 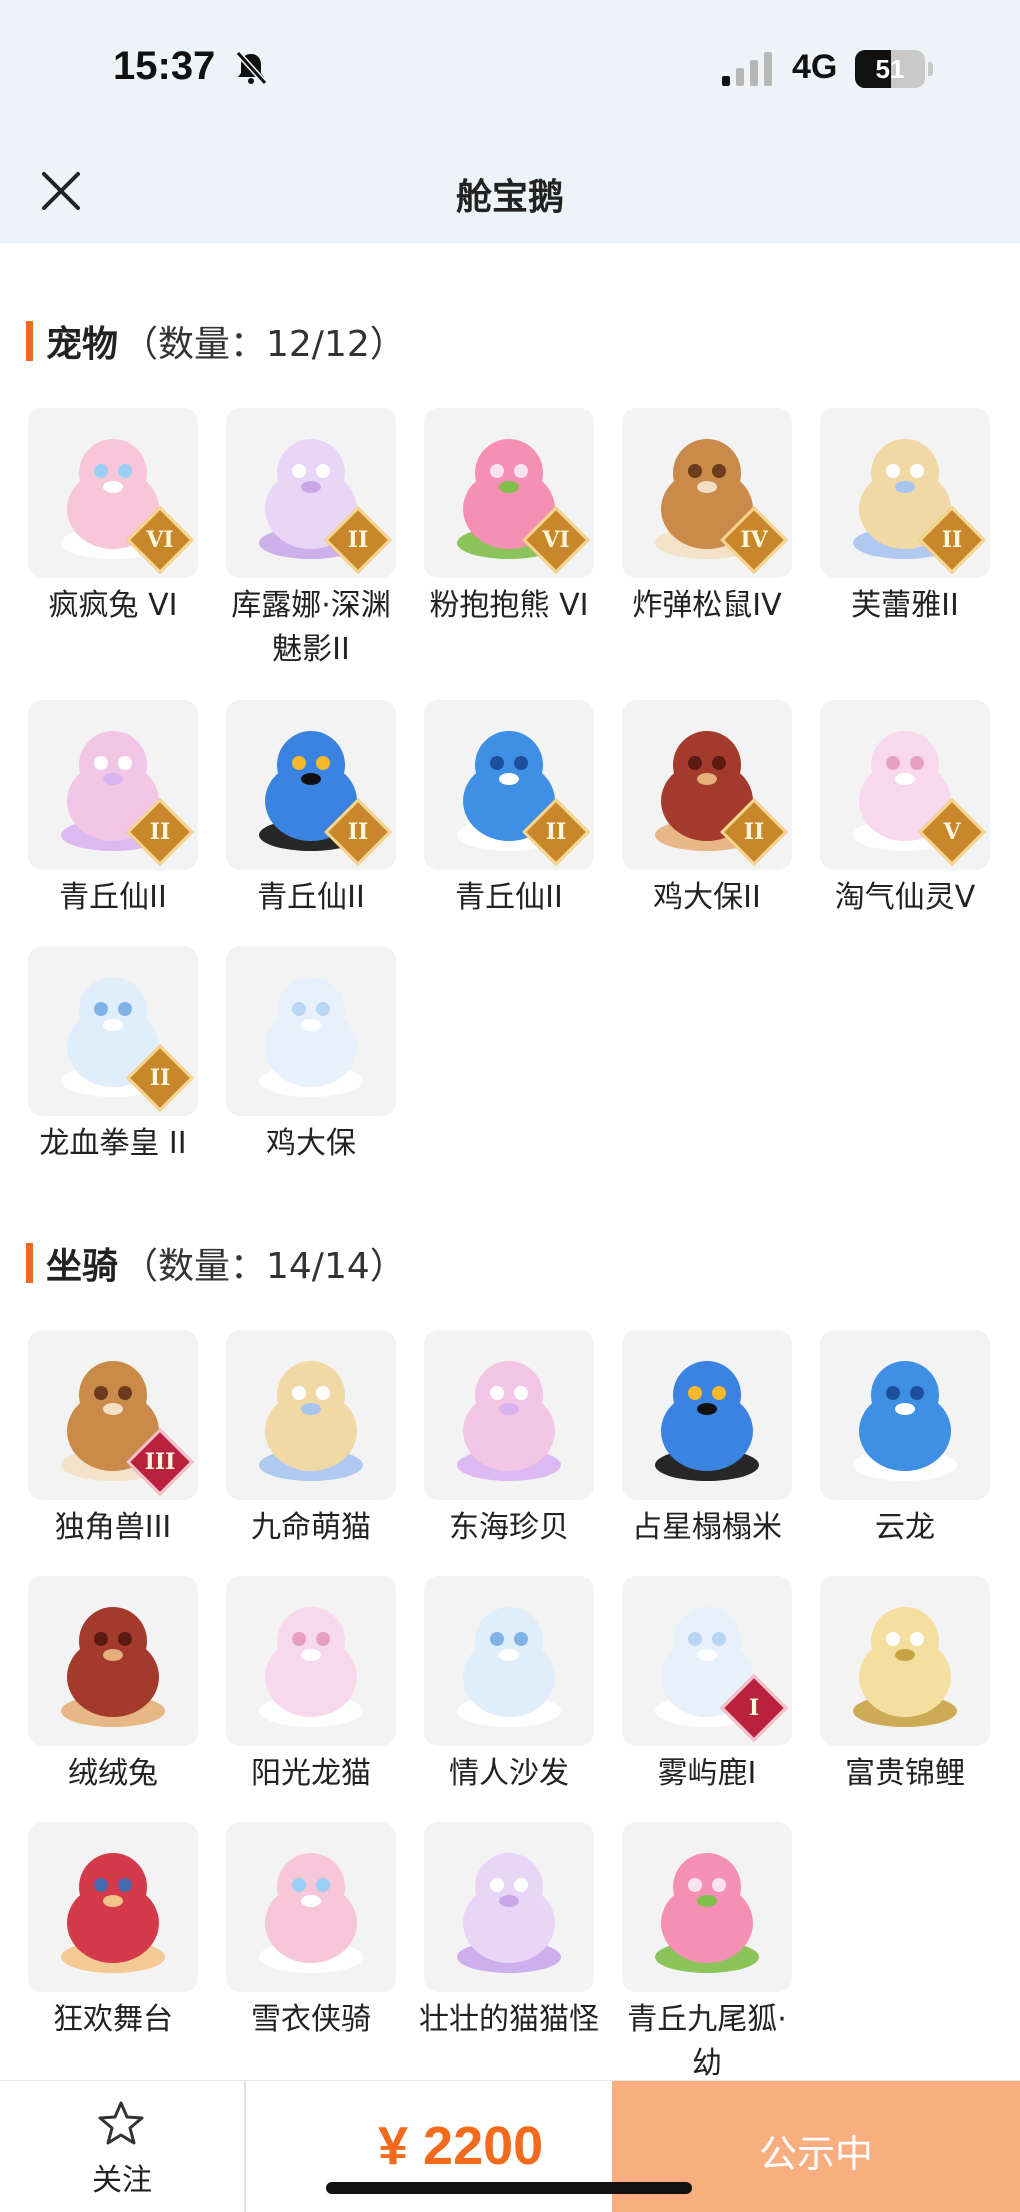 I want to click on pet-image: IV, so click(x=707, y=493).